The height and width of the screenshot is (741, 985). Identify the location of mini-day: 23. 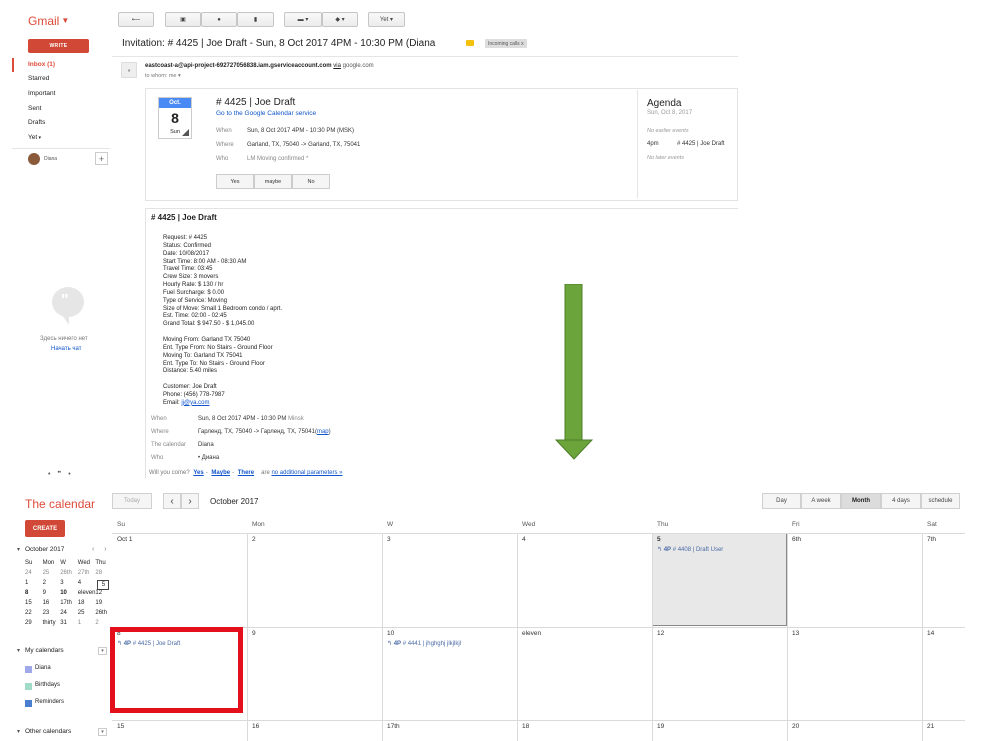
(52, 615).